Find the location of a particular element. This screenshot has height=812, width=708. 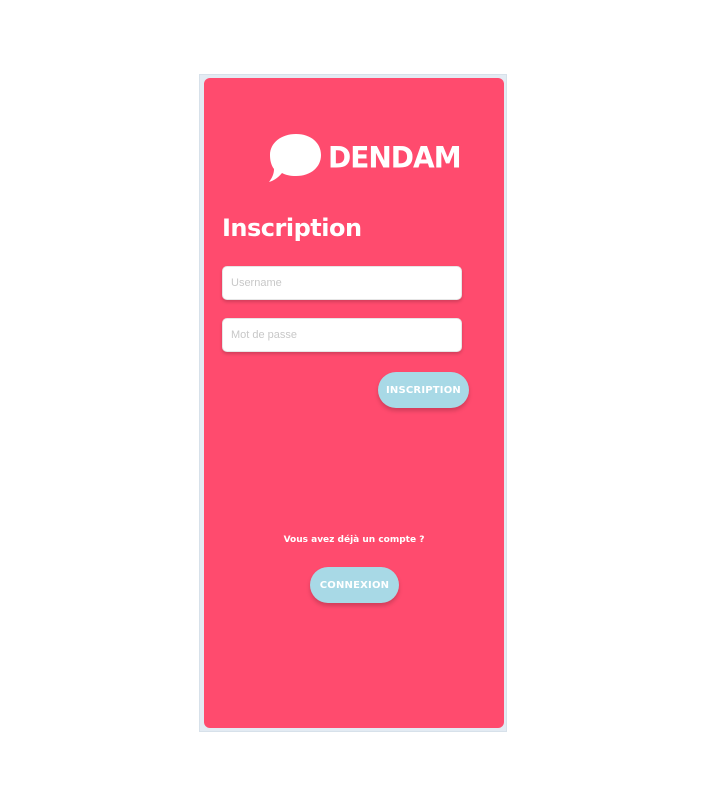

brand-name: DENDAM is located at coordinates (395, 157).